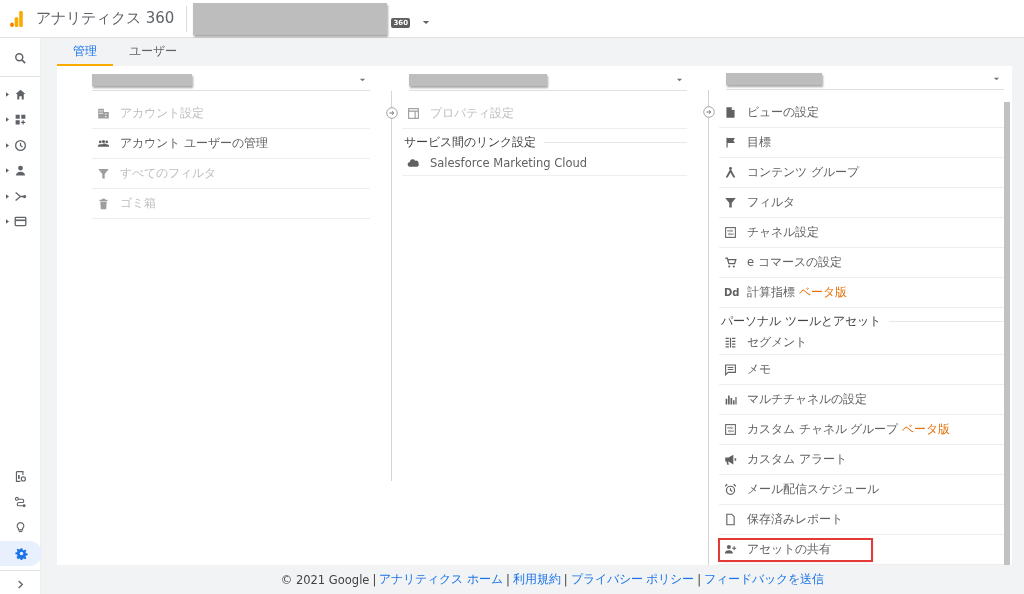  What do you see at coordinates (16, 18) in the screenshot?
I see `analytics-logo-icon` at bounding box center [16, 18].